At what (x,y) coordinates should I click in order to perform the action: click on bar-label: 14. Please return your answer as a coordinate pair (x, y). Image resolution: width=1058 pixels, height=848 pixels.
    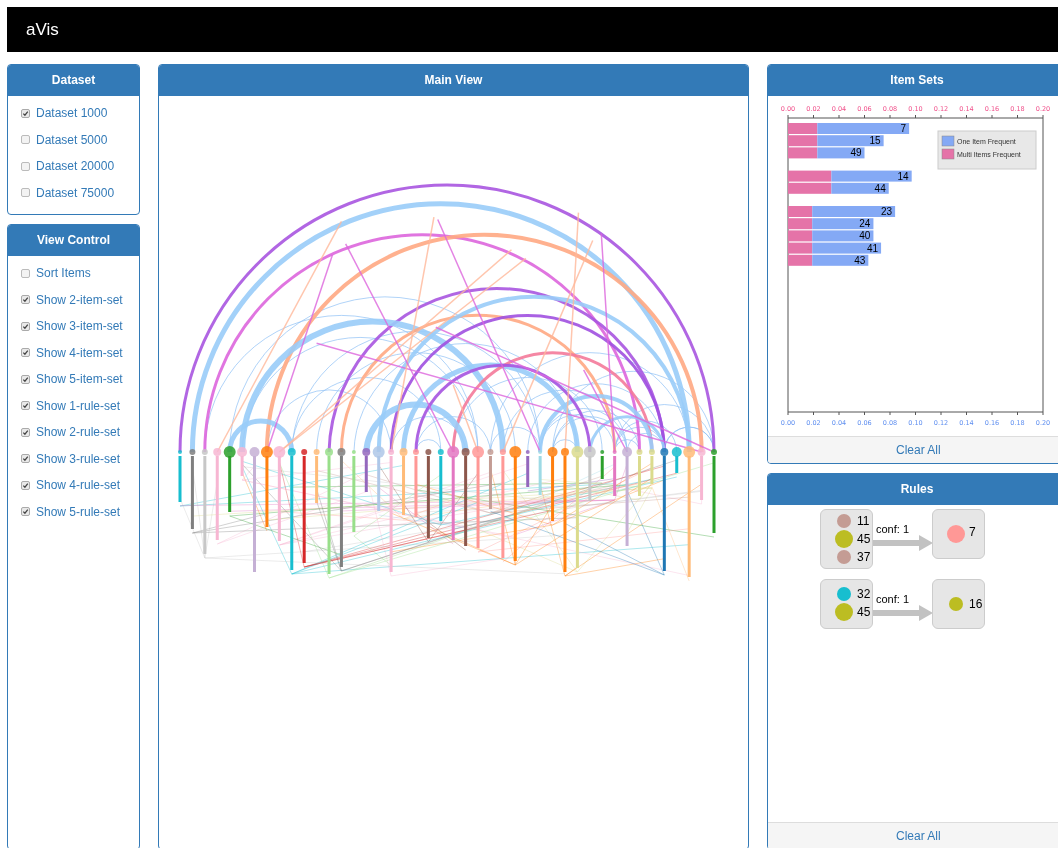
    Looking at the image, I should click on (903, 176).